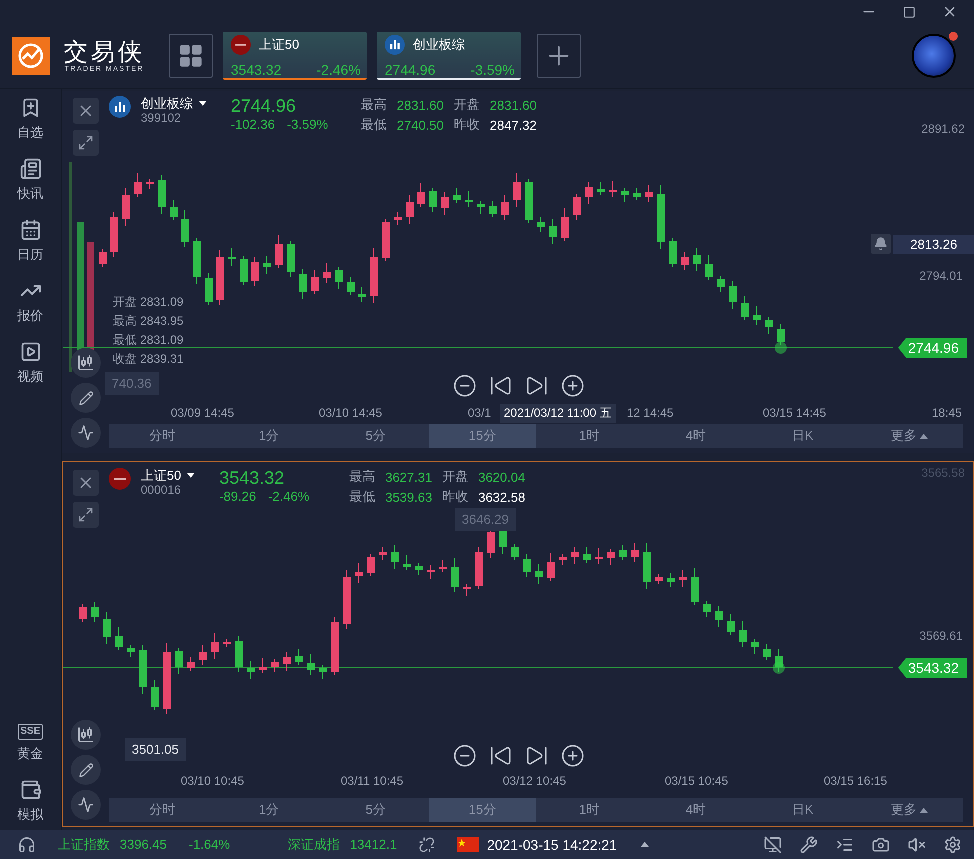  I want to click on mute-icon, so click(917, 845).